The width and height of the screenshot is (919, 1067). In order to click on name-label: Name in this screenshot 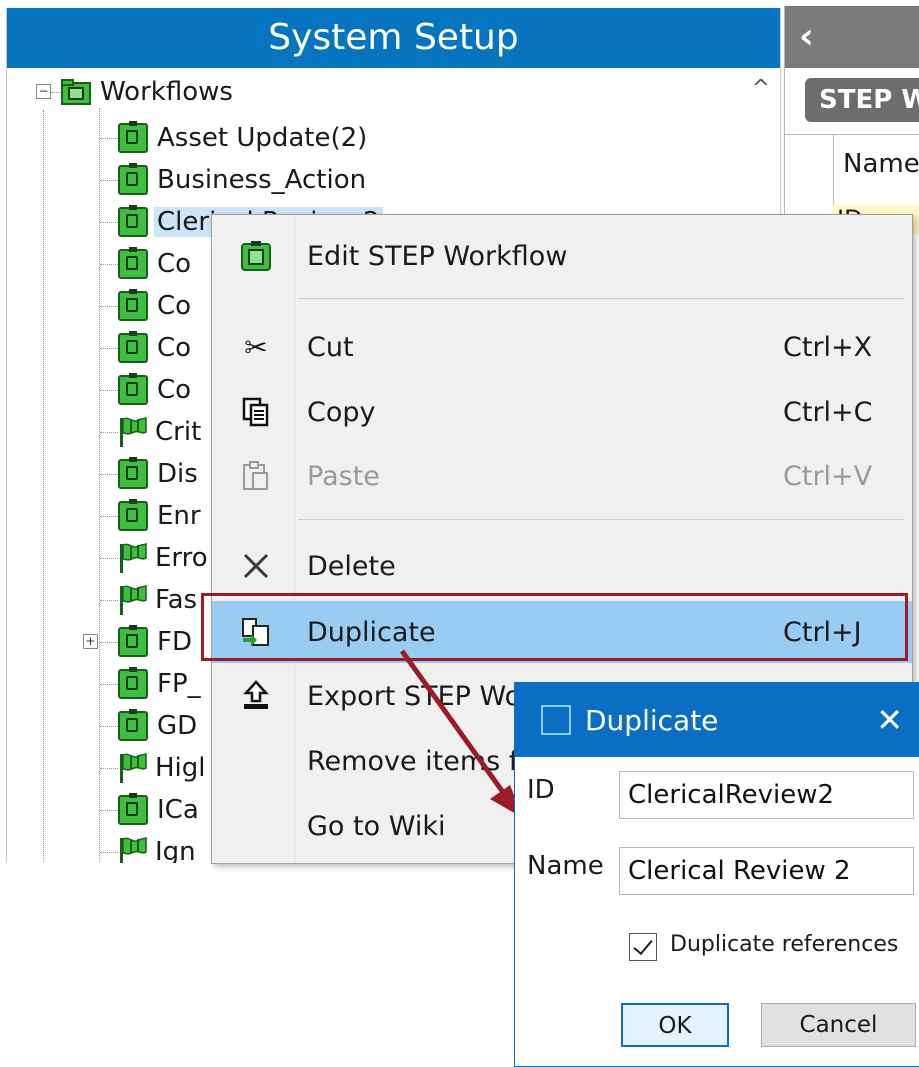, I will do `click(565, 866)`.